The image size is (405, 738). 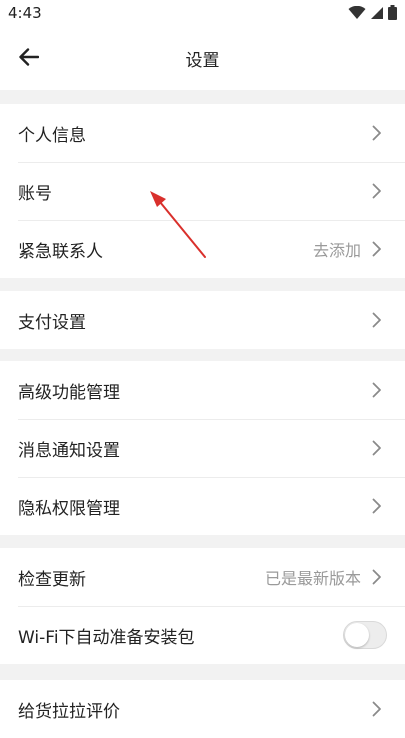 I want to click on row-value: 去添加, so click(x=336, y=250).